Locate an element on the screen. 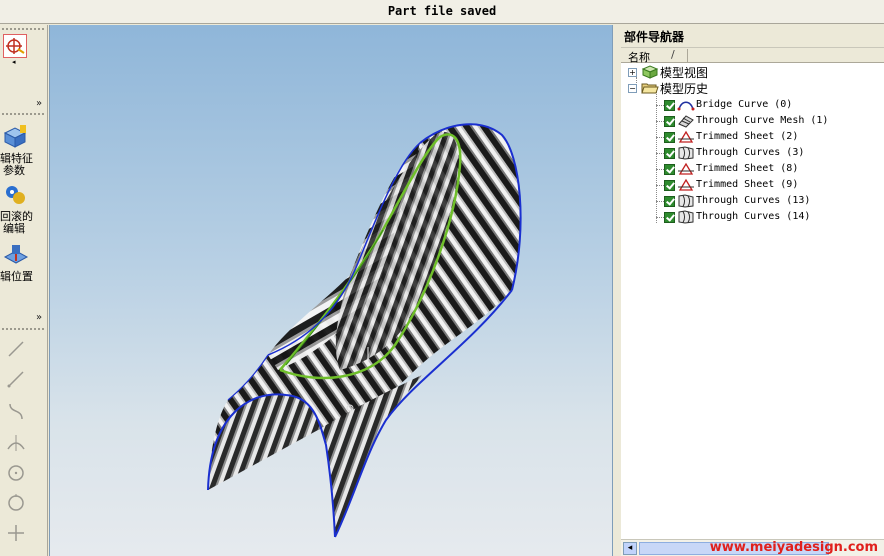  snap-point-button is located at coordinates (15, 46).